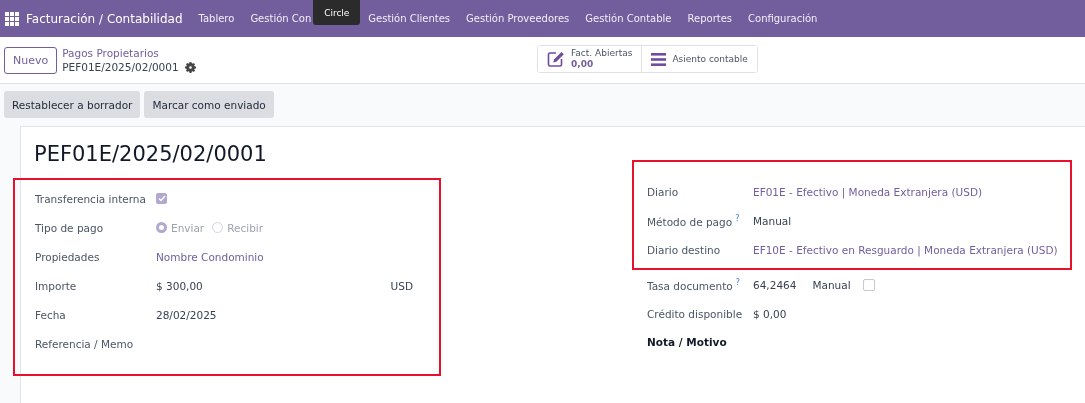 The image size is (1085, 403). I want to click on menu-item: Reportes, so click(710, 18).